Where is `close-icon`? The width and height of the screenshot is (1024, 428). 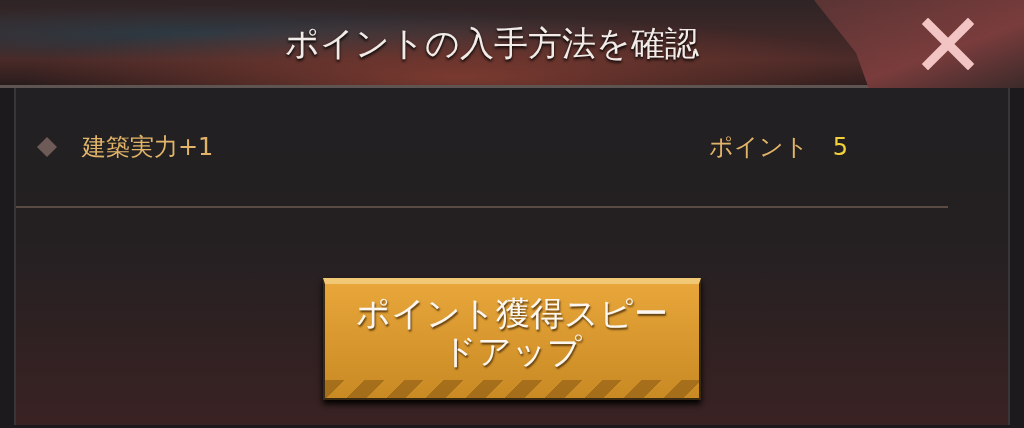 close-icon is located at coordinates (948, 44).